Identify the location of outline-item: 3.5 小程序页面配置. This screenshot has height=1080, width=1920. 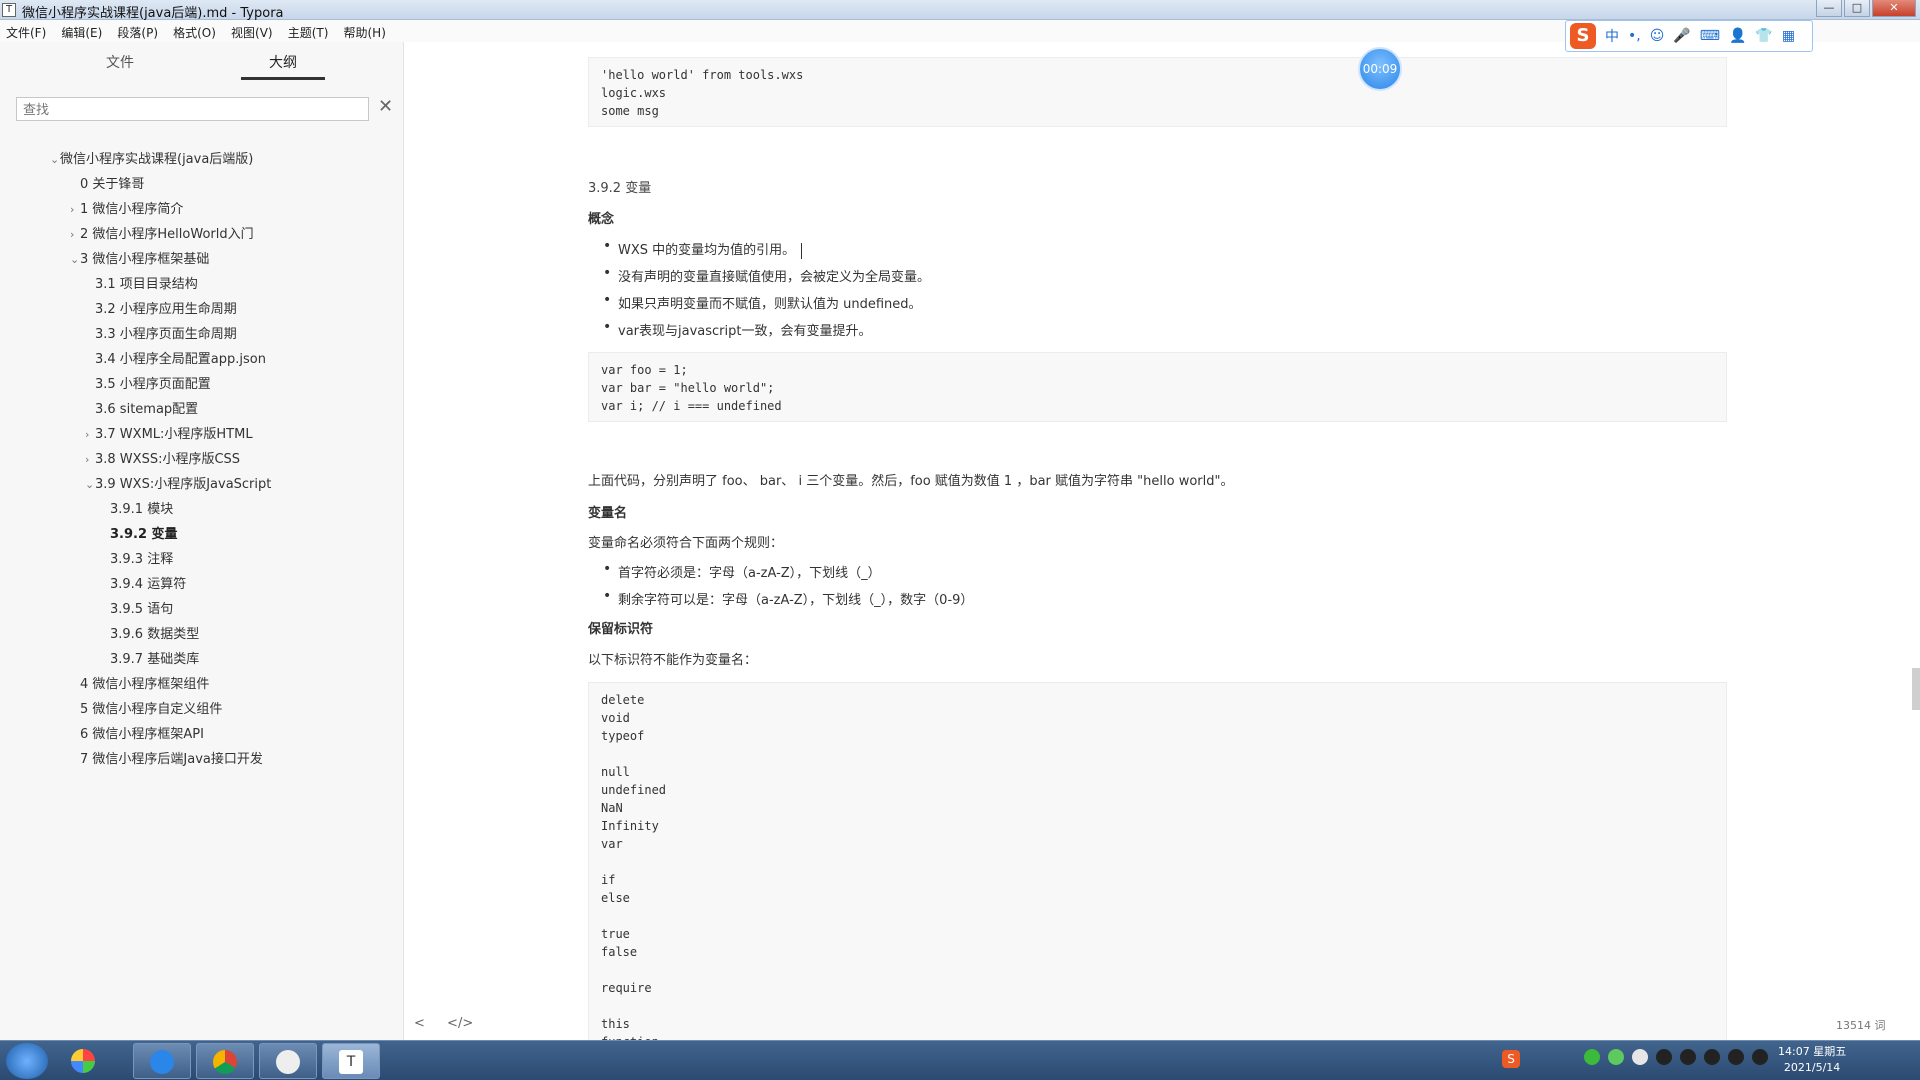
(202, 384).